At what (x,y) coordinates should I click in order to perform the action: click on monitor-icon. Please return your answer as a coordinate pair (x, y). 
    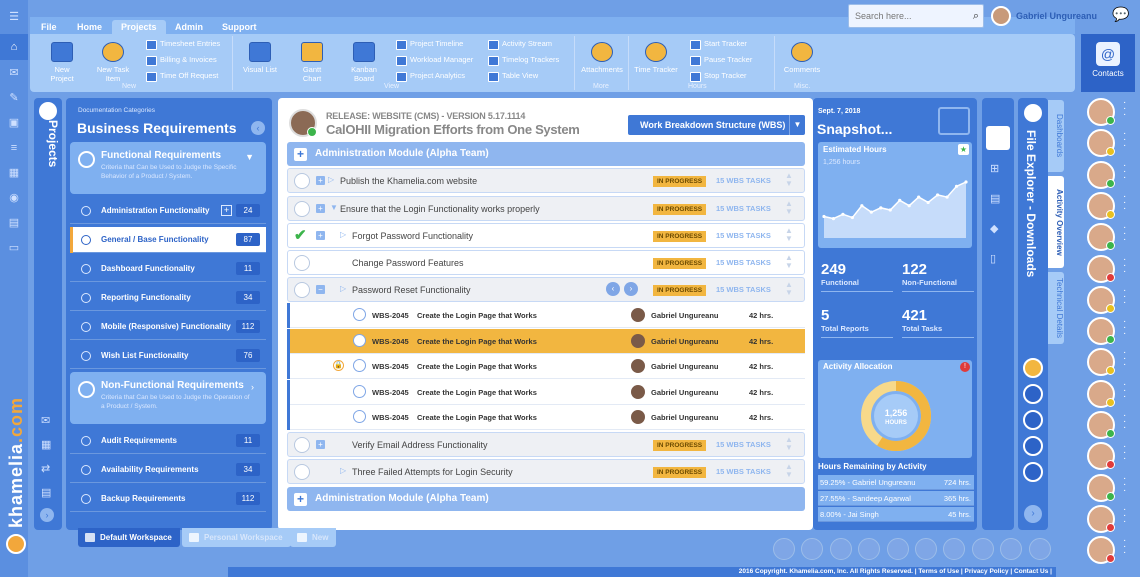
    Looking at the image, I should click on (1033, 472).